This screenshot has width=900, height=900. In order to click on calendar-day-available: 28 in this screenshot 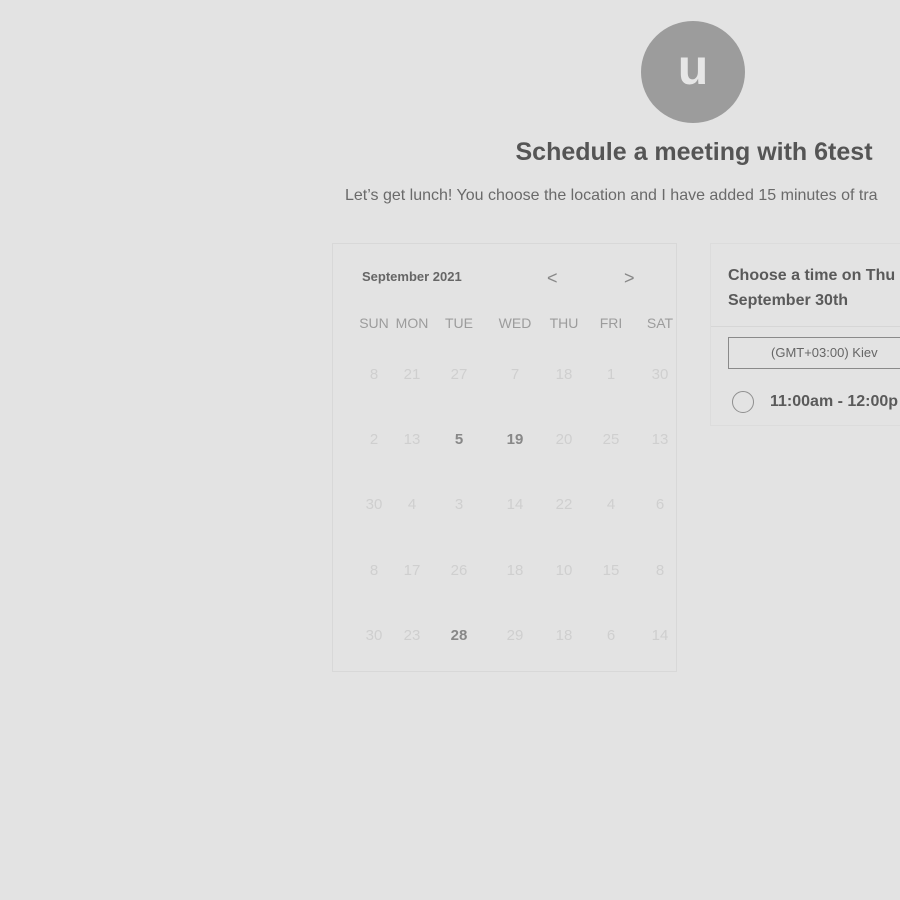, I will do `click(459, 637)`.